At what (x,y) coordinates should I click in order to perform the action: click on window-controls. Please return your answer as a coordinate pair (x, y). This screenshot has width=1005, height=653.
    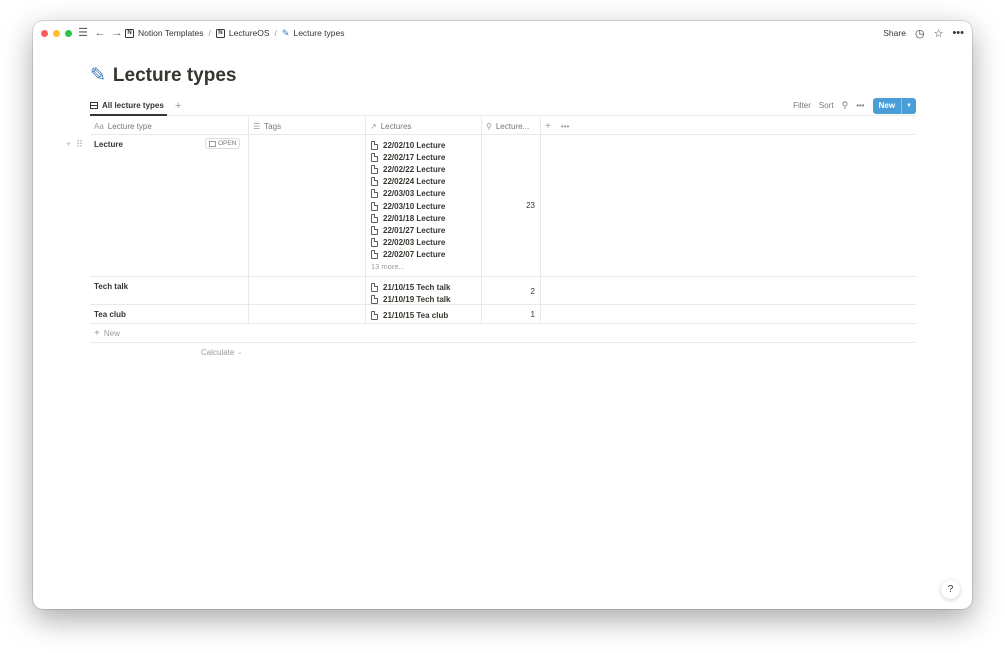
    Looking at the image, I should click on (56, 33).